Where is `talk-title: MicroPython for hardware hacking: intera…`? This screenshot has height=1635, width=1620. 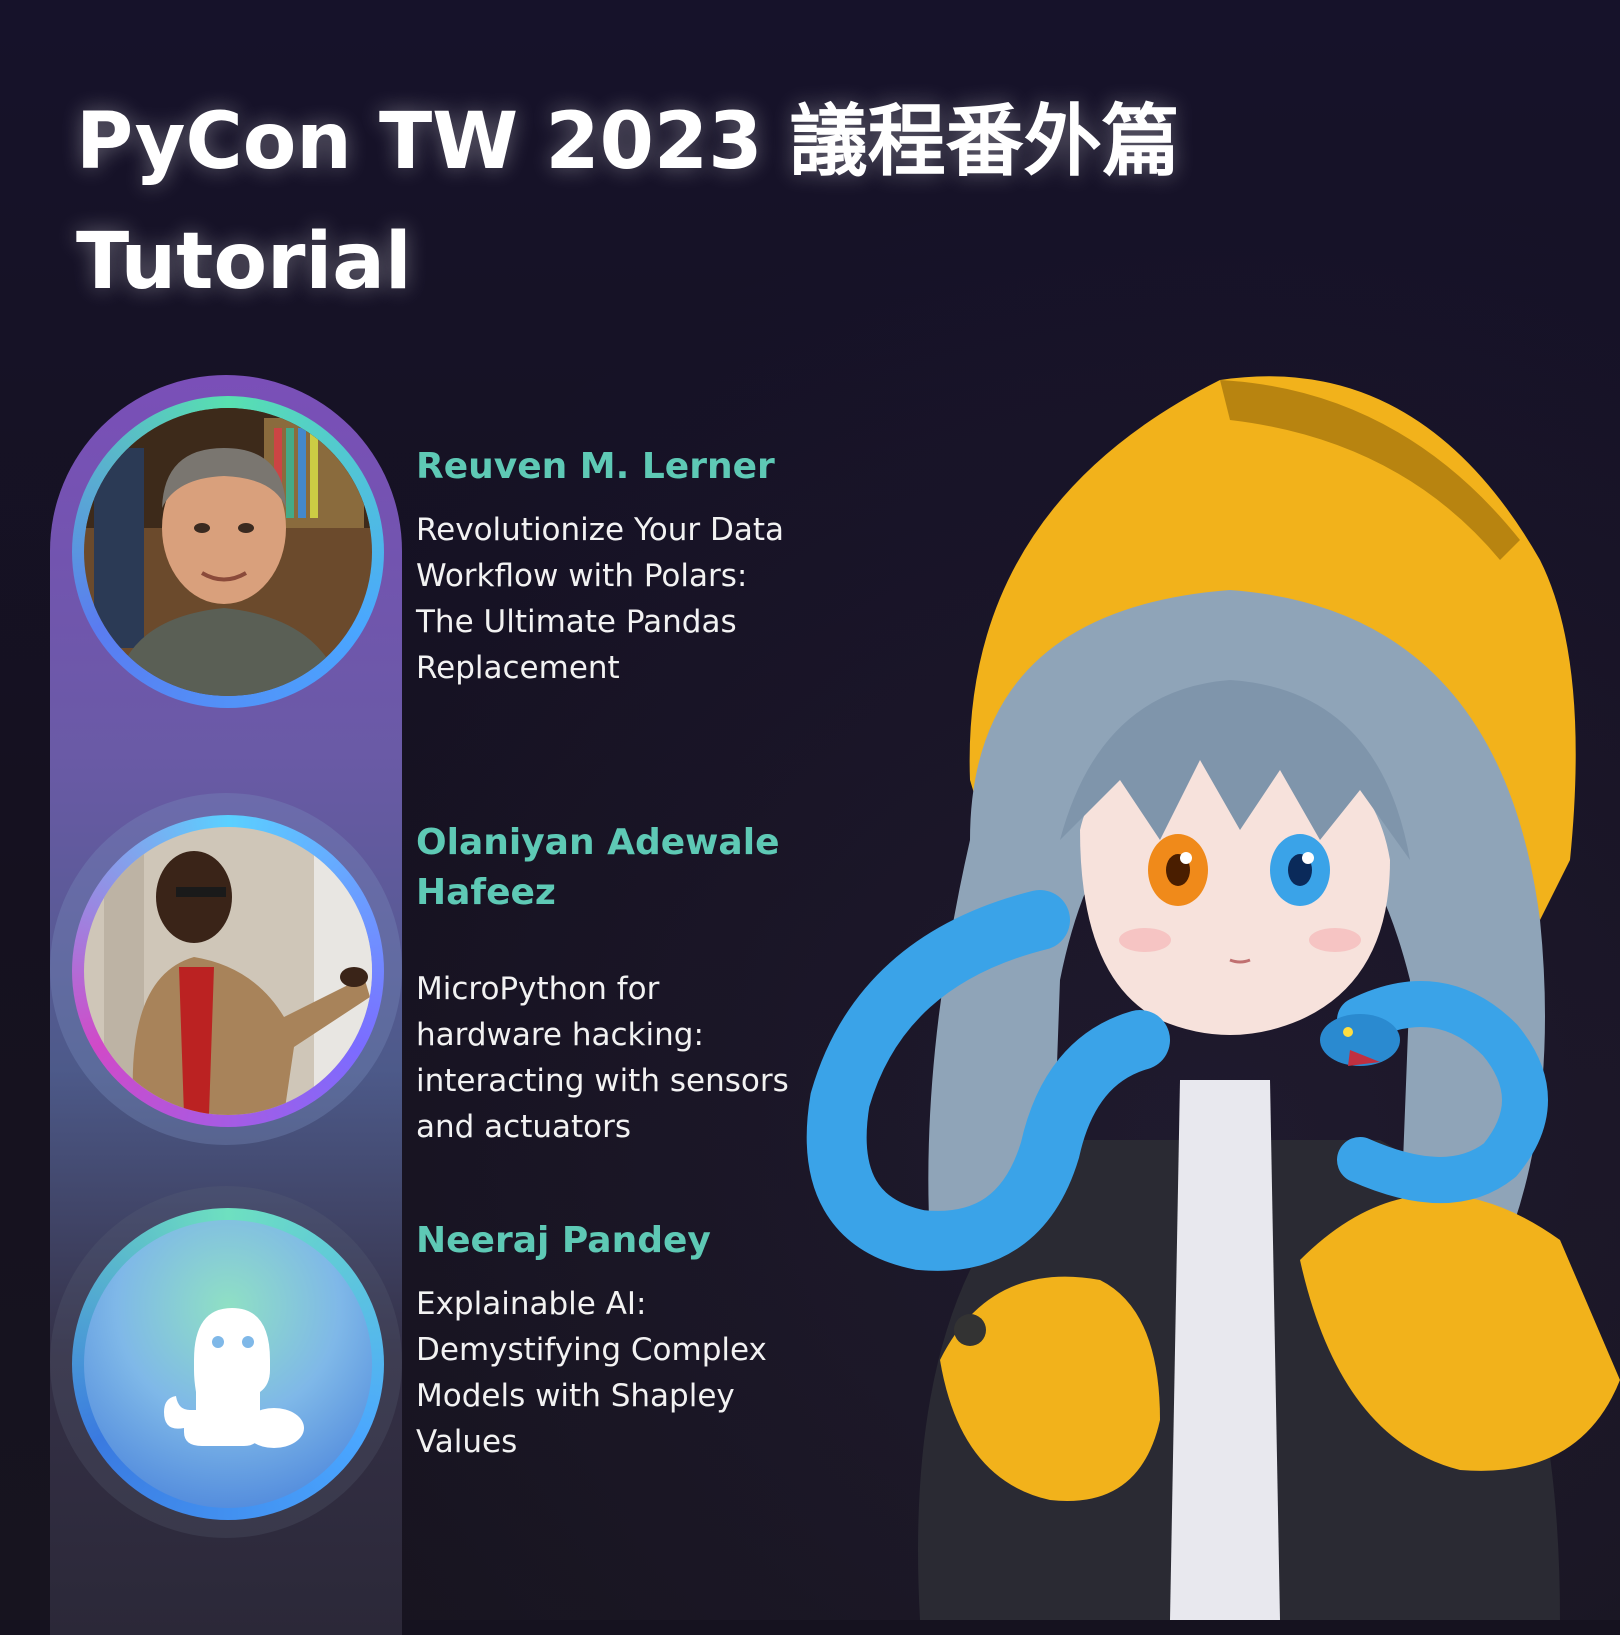 talk-title: MicroPython for hardware hacking: intera… is located at coordinates (602, 1058).